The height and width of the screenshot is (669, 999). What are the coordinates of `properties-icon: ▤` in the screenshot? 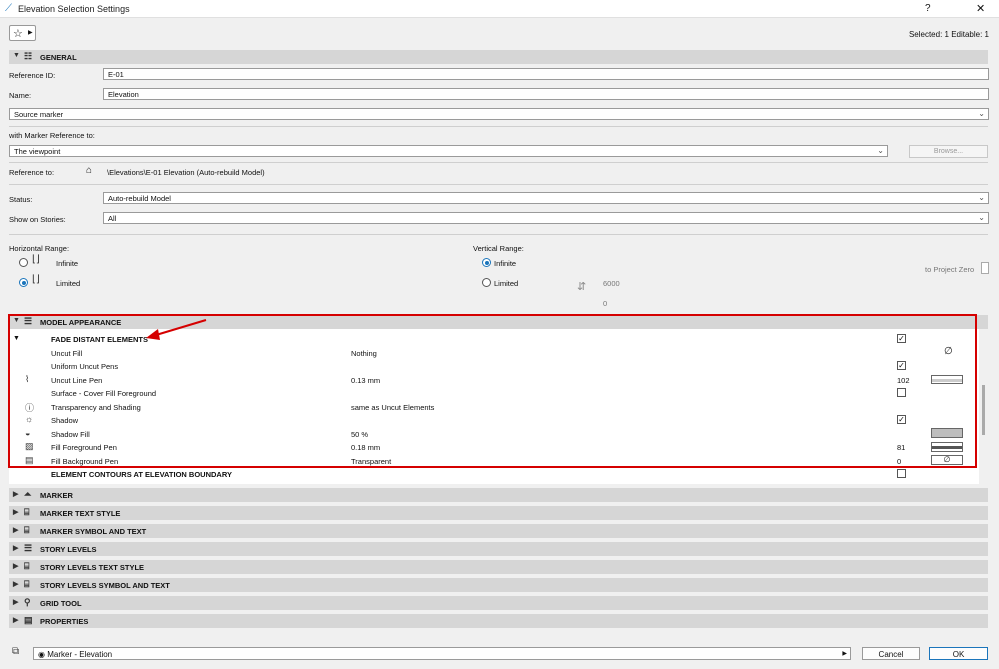 It's located at (28, 620).